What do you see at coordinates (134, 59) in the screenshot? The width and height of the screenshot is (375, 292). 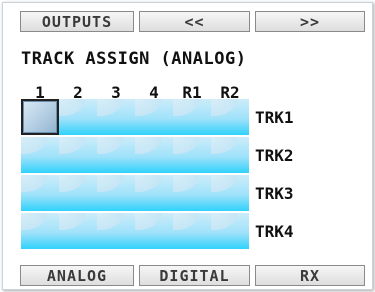 I see `panel-title: TRACK ASSIGN (ANALOG)` at bounding box center [134, 59].